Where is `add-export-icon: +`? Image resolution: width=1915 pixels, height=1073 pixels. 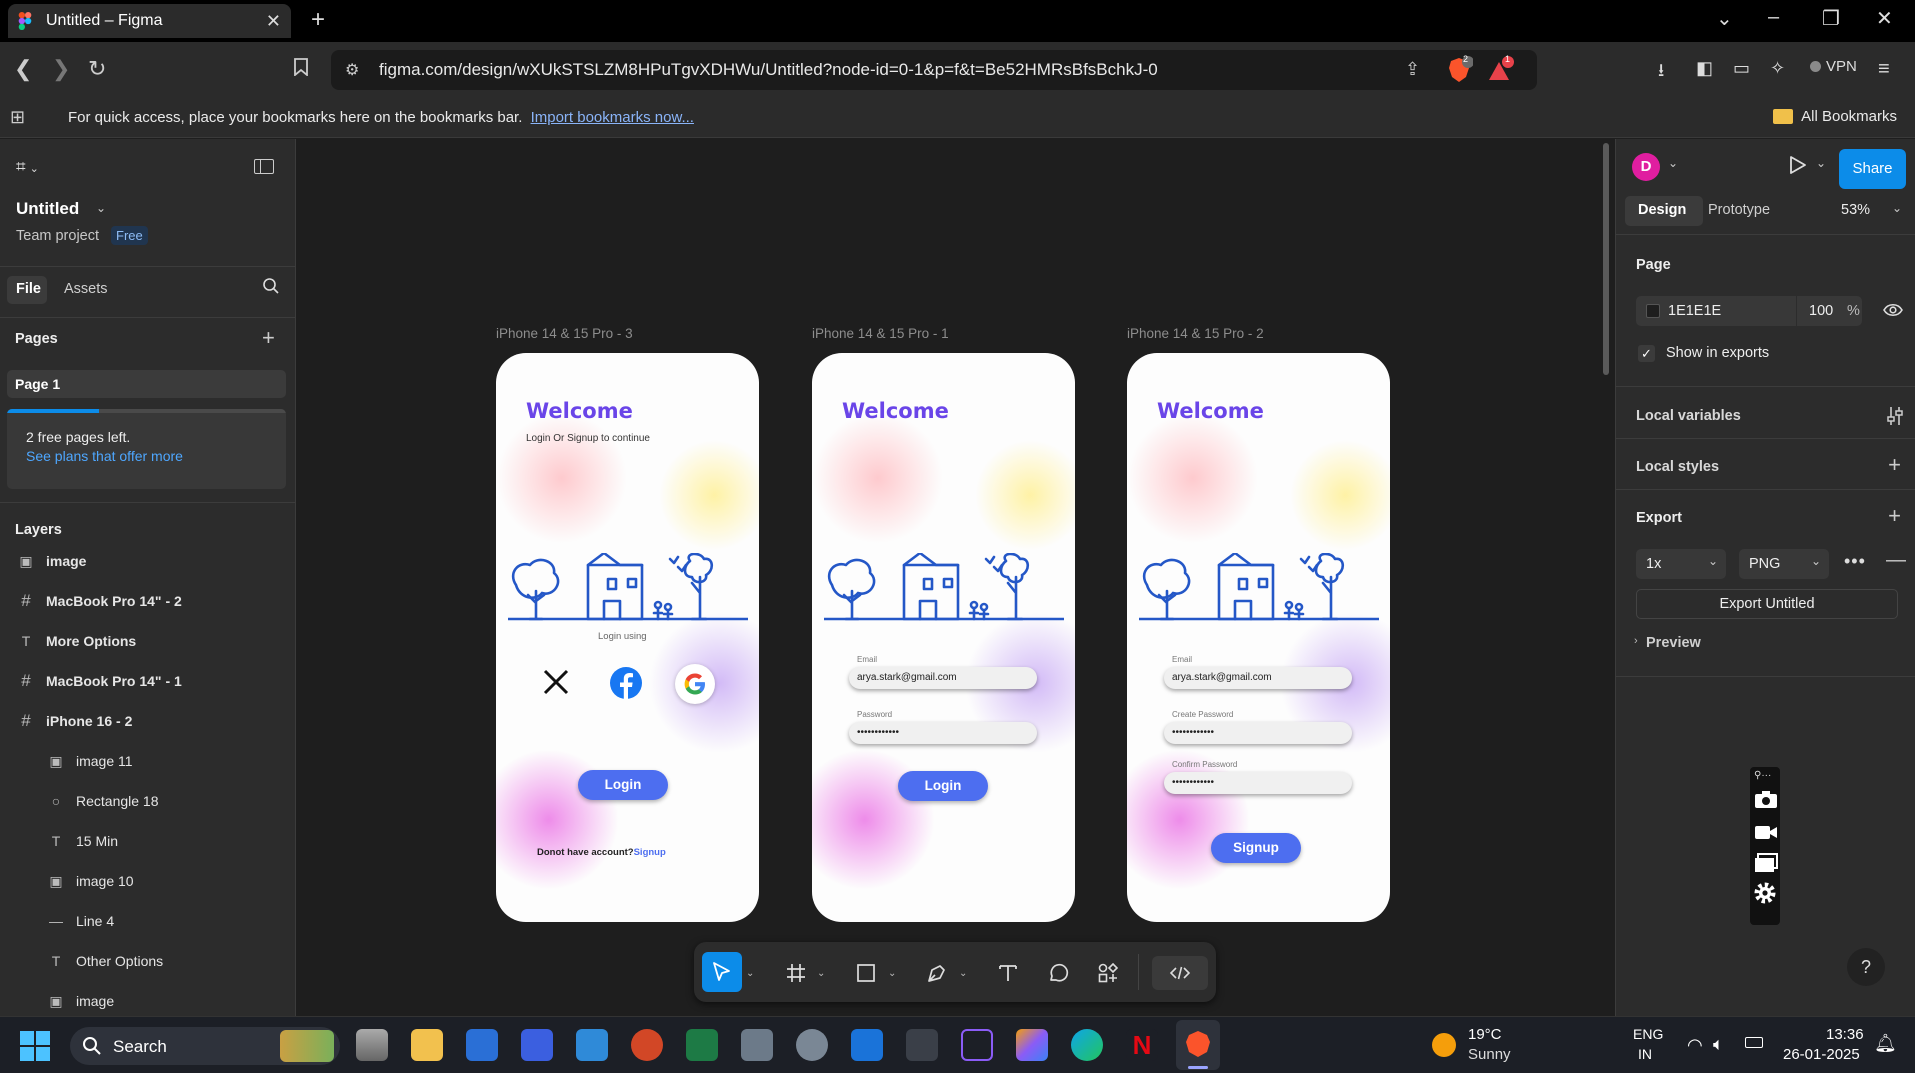
add-export-icon: + is located at coordinates (1894, 516).